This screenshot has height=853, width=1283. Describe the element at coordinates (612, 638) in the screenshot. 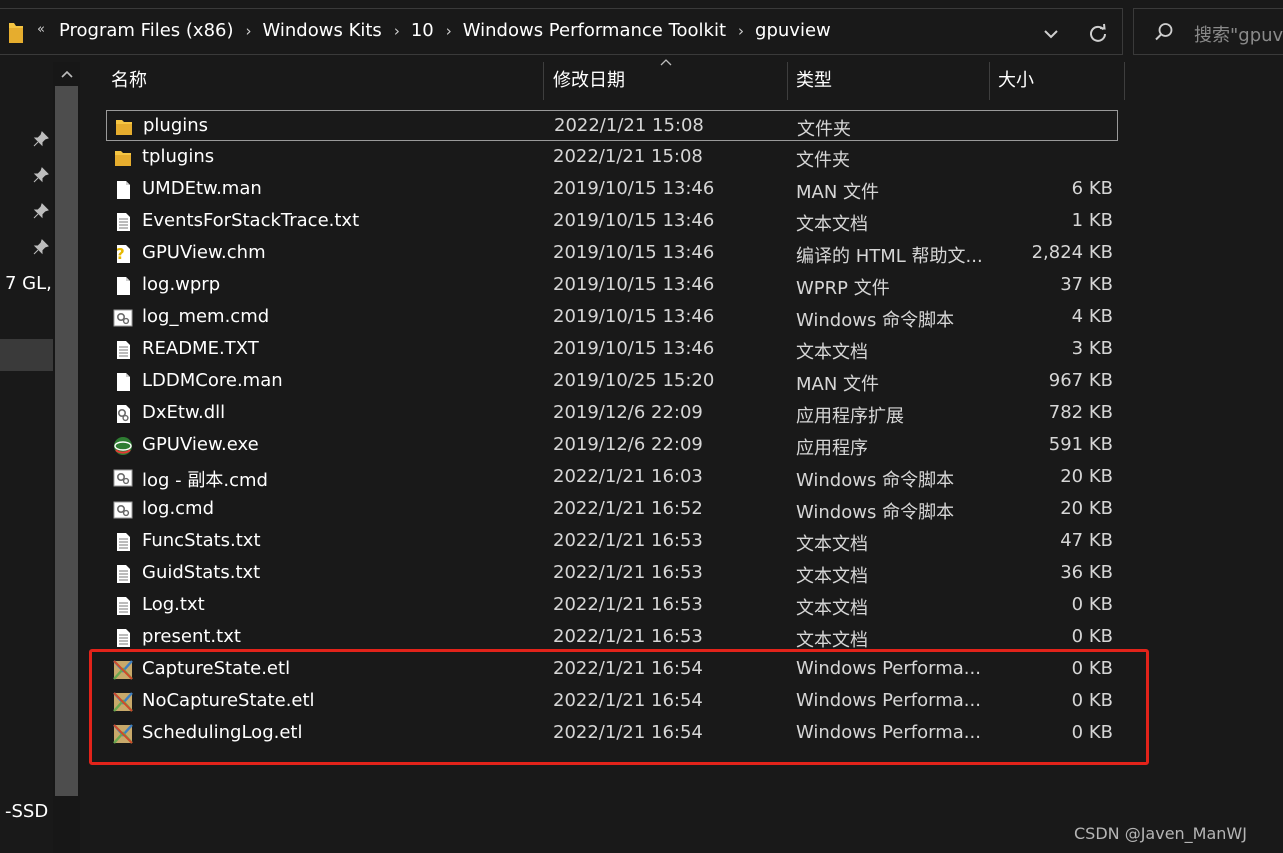

I see `file-row: present.txt 2022/1/21 16:53 文本文档 0 KB` at that location.